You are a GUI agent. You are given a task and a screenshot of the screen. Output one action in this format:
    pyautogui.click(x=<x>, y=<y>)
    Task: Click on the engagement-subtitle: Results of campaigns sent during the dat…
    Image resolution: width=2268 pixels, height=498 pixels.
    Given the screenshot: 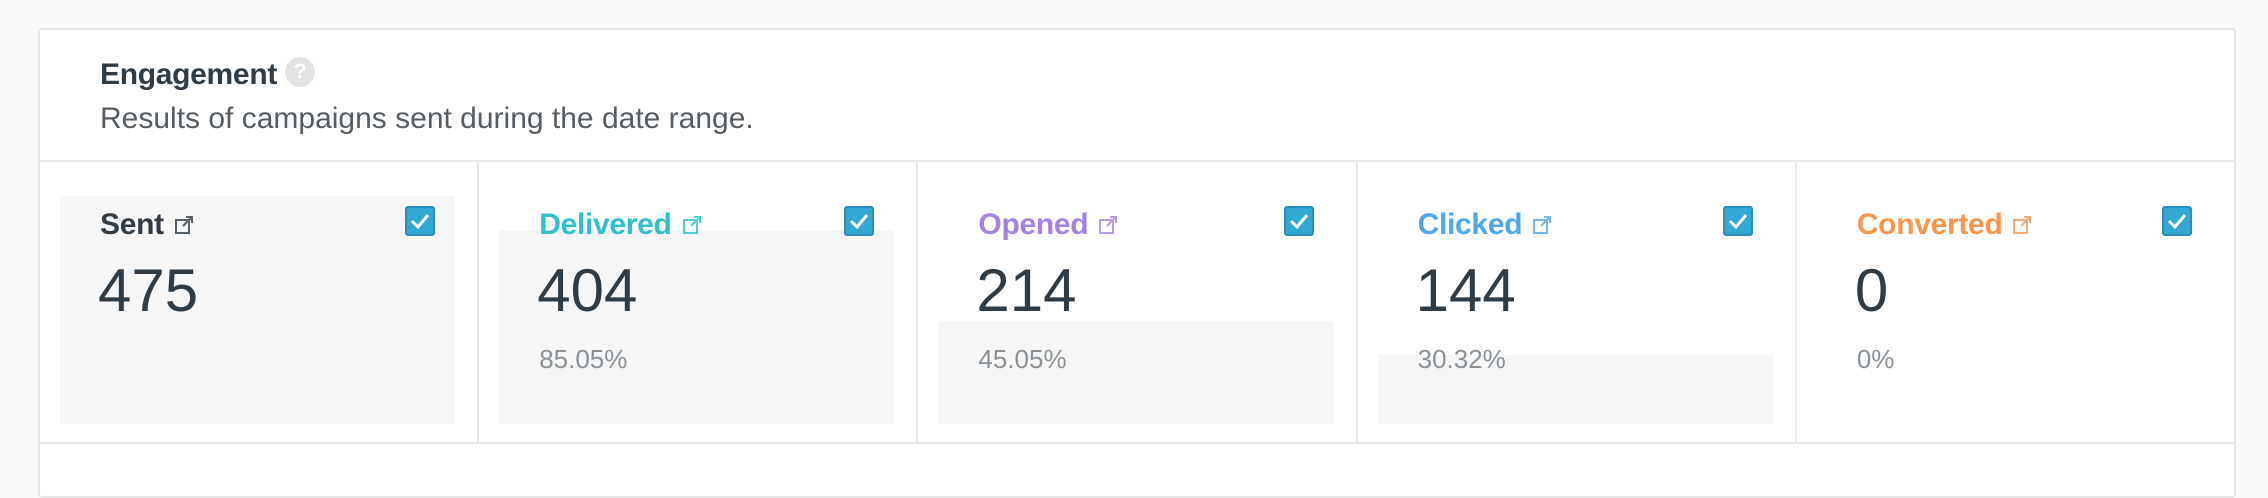 What is the action you would take?
    pyautogui.click(x=427, y=118)
    